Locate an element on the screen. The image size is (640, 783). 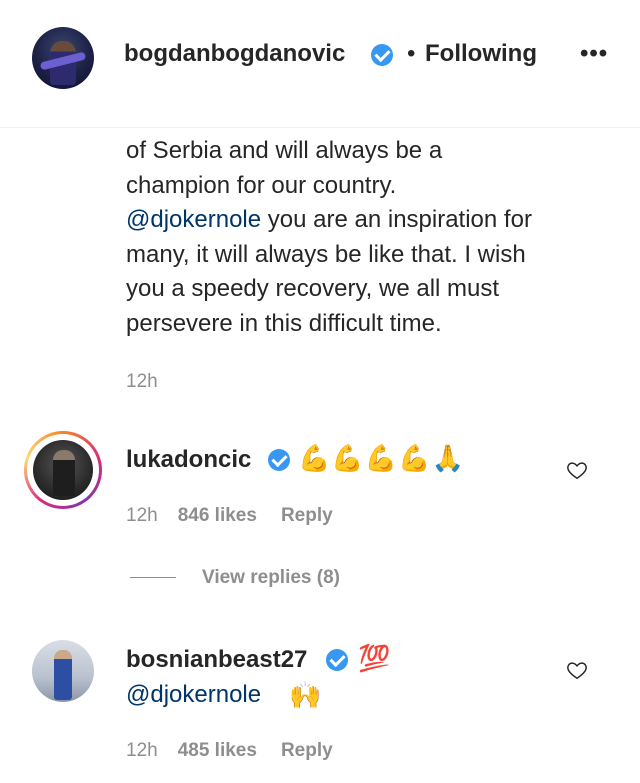
following-button: Following is located at coordinates (481, 54).